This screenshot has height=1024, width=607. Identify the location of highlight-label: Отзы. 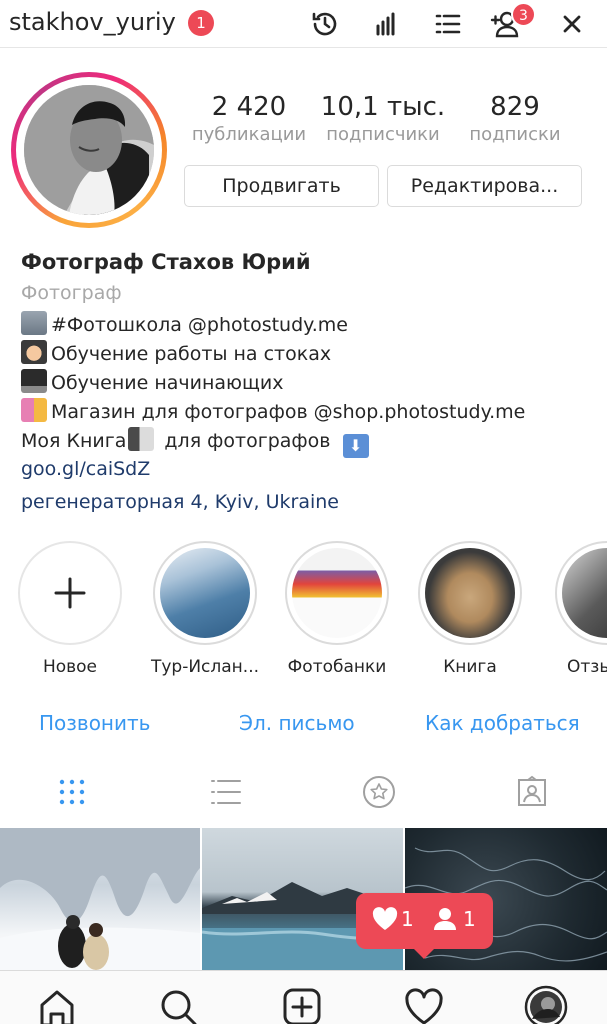
(587, 667).